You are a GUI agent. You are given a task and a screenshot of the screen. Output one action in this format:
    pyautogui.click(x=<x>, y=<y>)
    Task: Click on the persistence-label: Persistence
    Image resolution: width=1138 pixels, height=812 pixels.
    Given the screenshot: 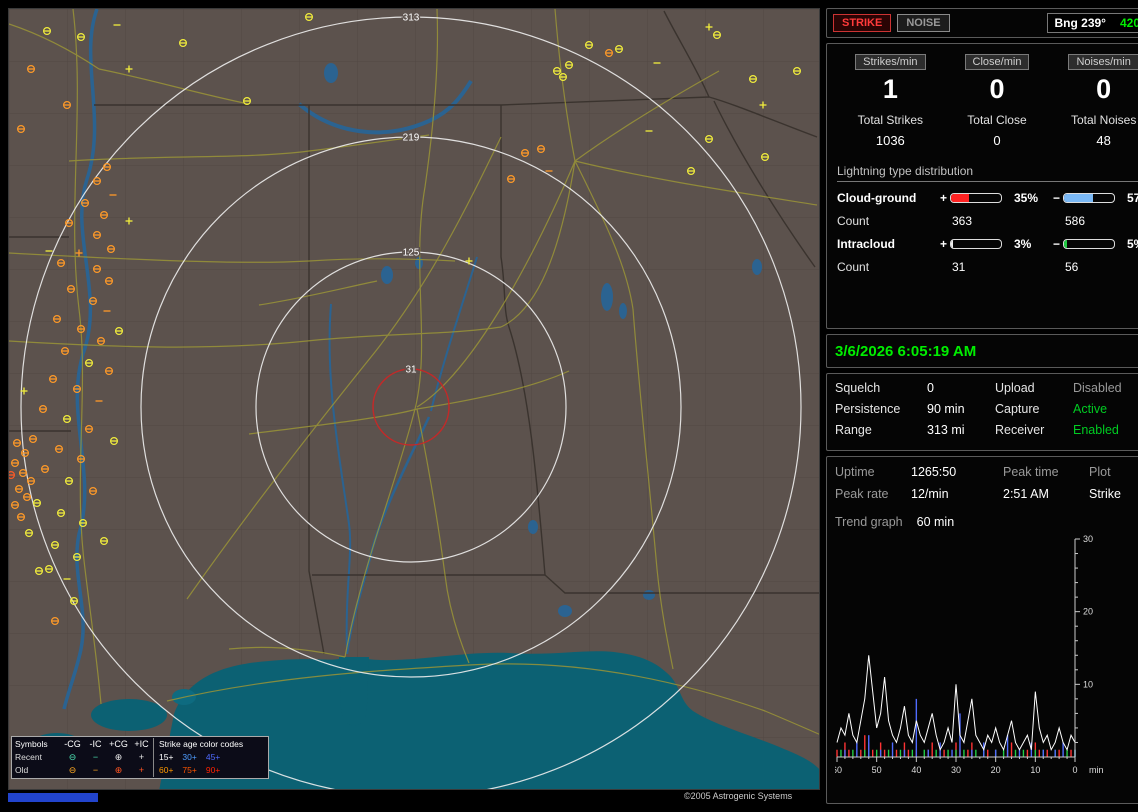 What is the action you would take?
    pyautogui.click(x=868, y=409)
    